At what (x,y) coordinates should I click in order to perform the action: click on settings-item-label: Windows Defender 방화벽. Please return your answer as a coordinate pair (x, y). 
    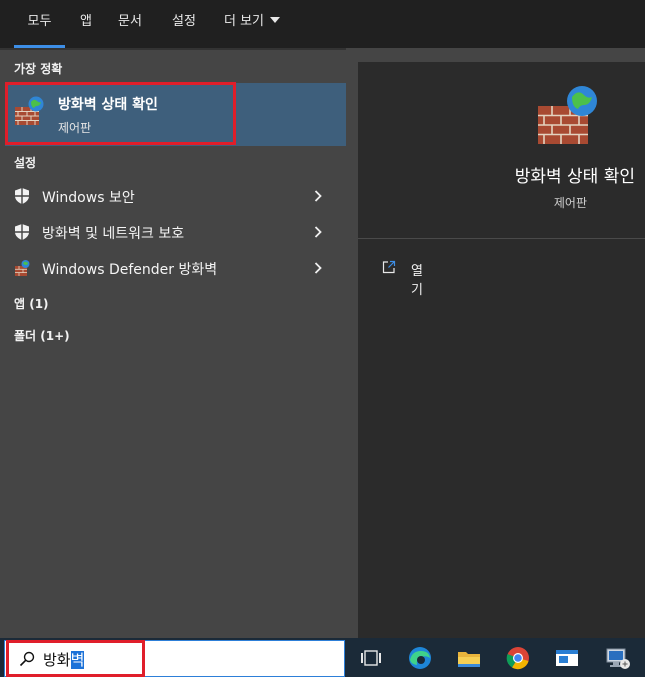
    Looking at the image, I should click on (130, 270).